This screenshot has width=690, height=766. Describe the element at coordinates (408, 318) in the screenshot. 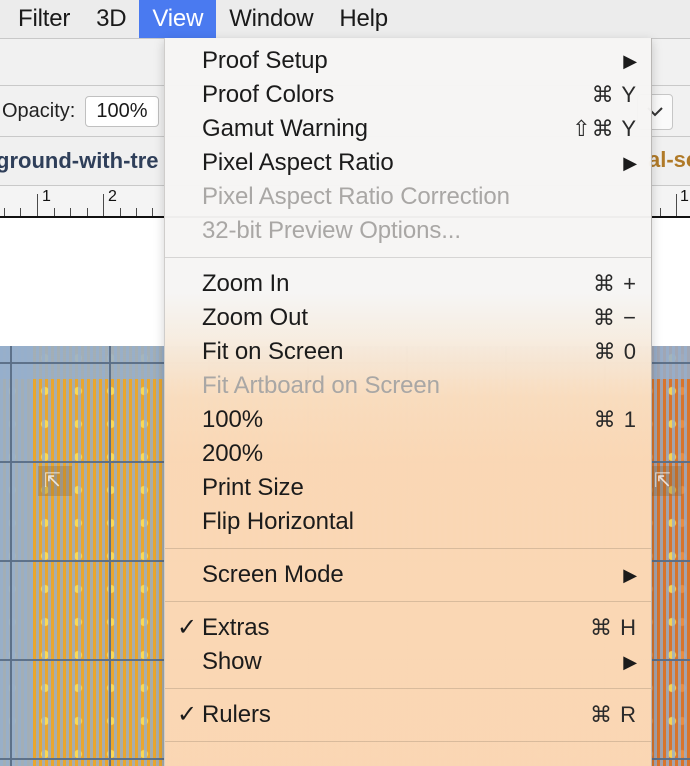

I see `menu-item-zoom-out: Zoom Out ⌘ −` at that location.